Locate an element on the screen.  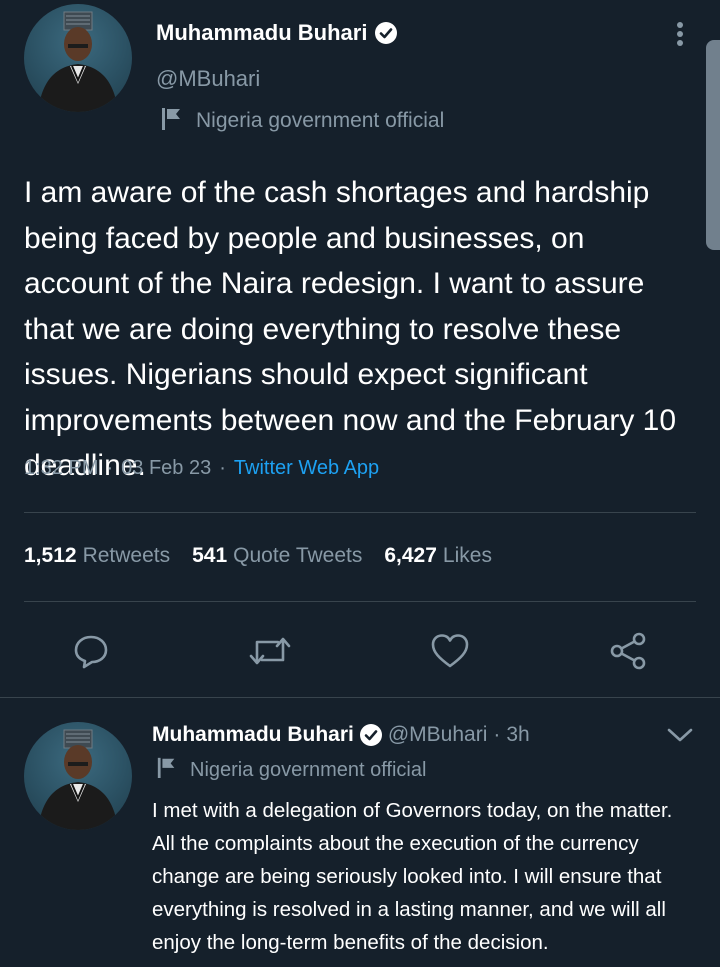
tweet-time: 1:32 PM is located at coordinates (61, 468).